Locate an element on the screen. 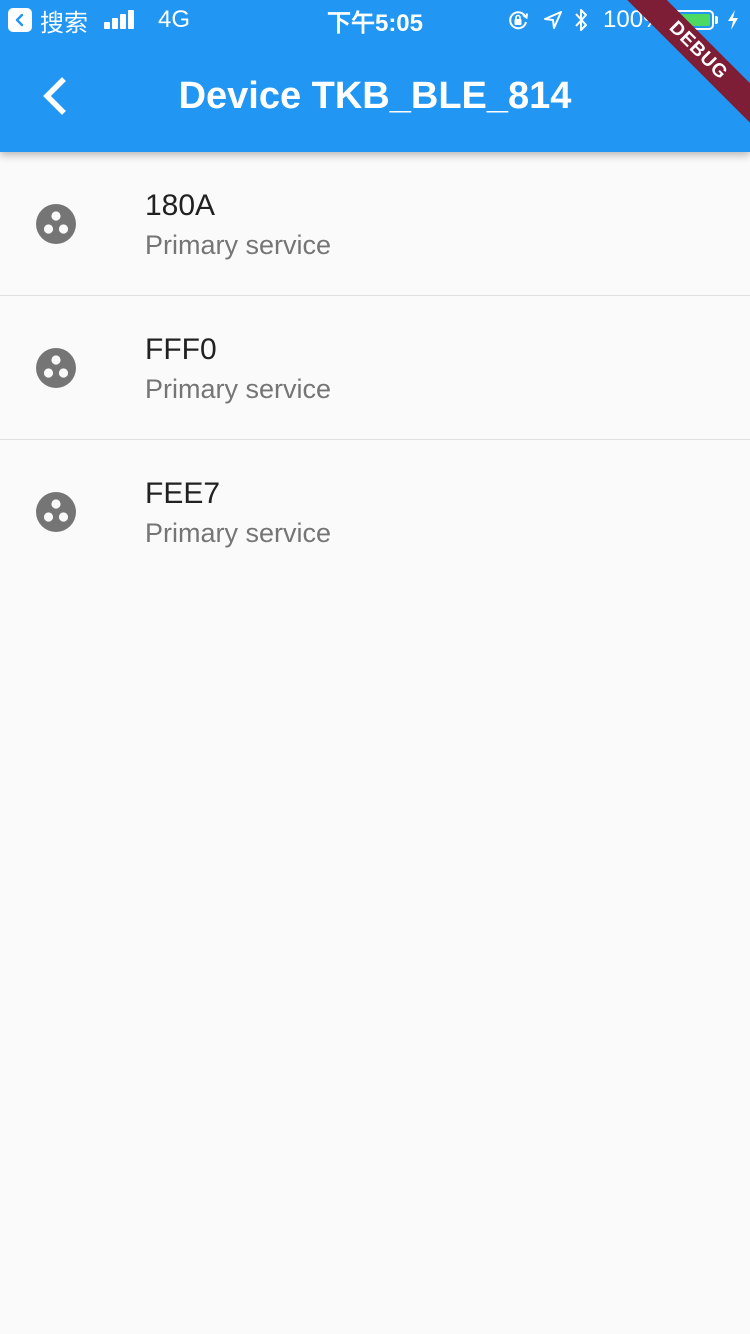 The width and height of the screenshot is (750, 1334). service-uuid: FEE7 is located at coordinates (183, 493).